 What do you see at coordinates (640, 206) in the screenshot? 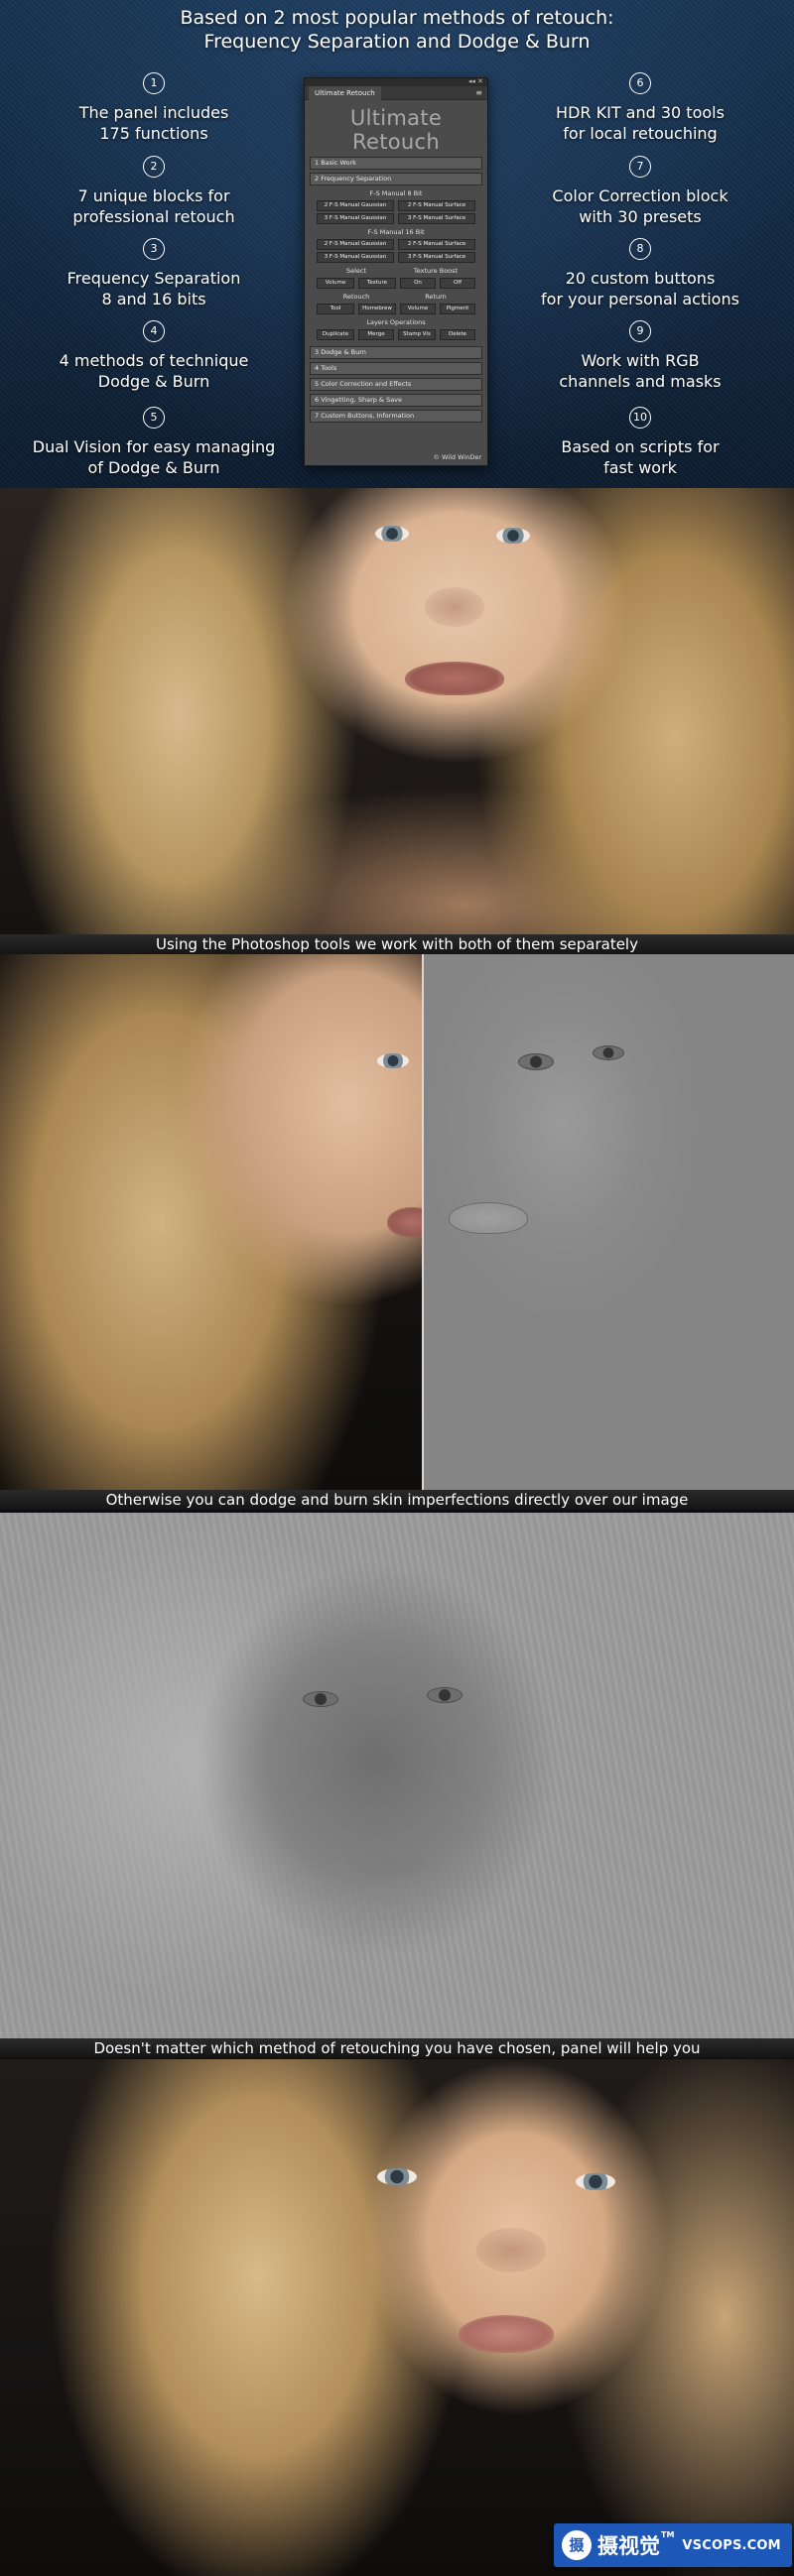
I see `feature-text: Color Correction block with 30 presets` at bounding box center [640, 206].